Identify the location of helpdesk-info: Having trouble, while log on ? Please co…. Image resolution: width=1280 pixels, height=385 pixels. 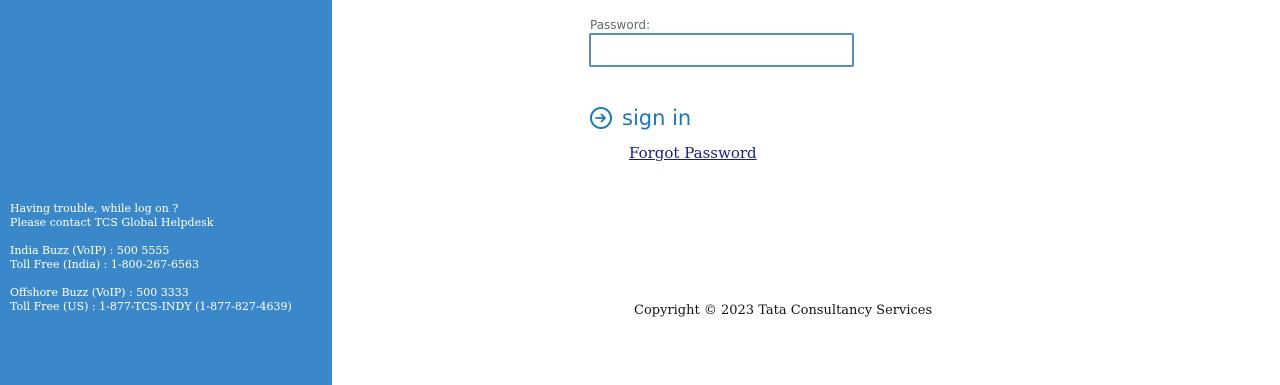
(151, 258).